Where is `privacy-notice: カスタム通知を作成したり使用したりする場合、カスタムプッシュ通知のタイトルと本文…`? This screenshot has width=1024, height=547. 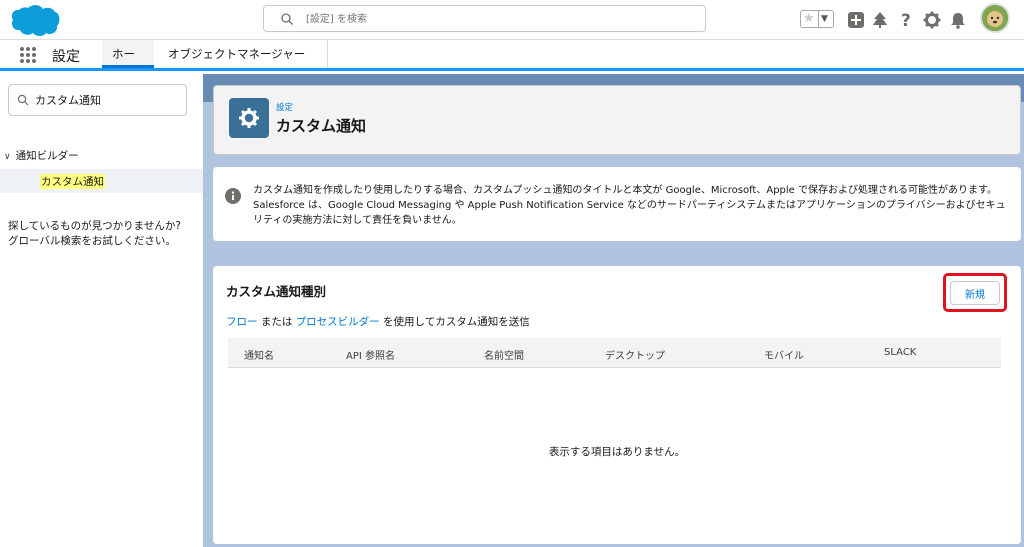 privacy-notice: カスタム通知を作成したり使用したりする場合、カスタムプッシュ通知のタイトルと本文… is located at coordinates (617, 204).